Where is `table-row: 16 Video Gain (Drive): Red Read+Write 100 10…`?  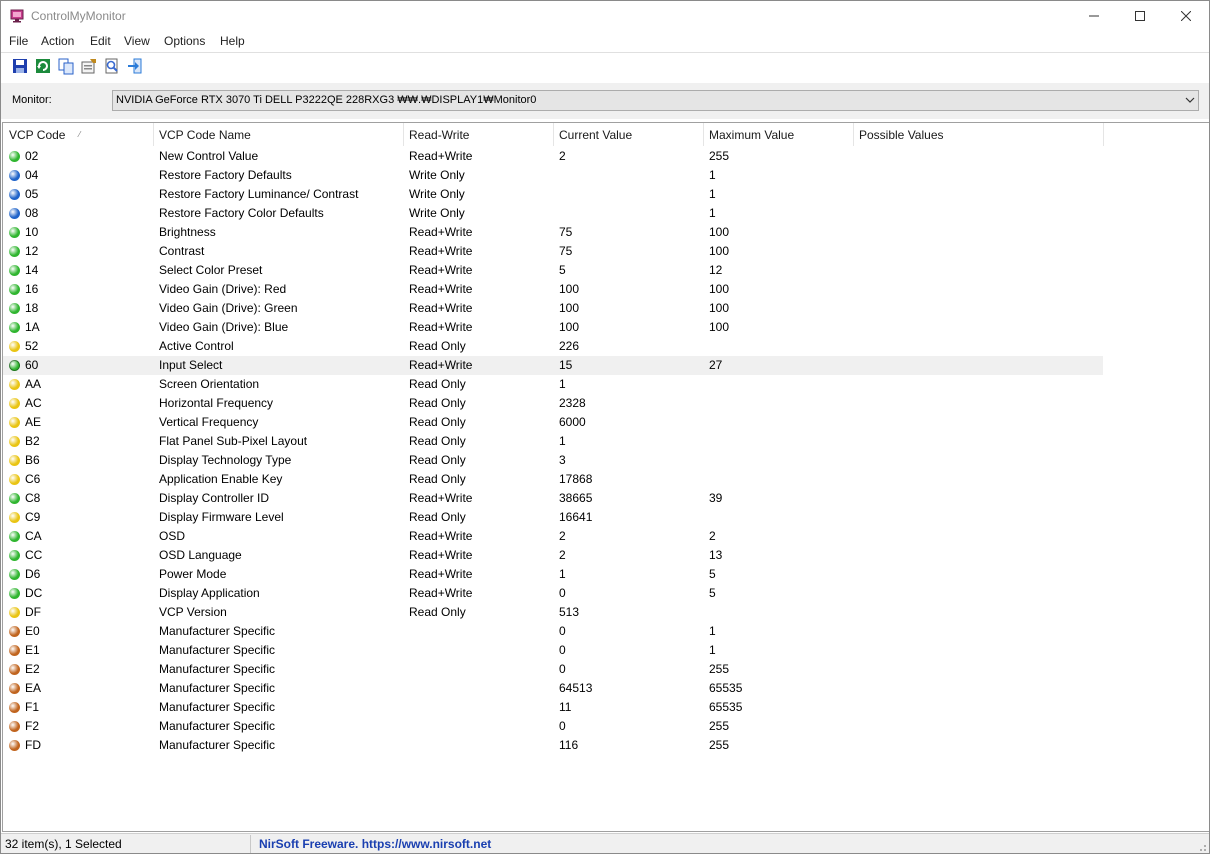
table-row: 16 Video Gain (Drive): Red Read+Write 100 10… is located at coordinates (606, 289).